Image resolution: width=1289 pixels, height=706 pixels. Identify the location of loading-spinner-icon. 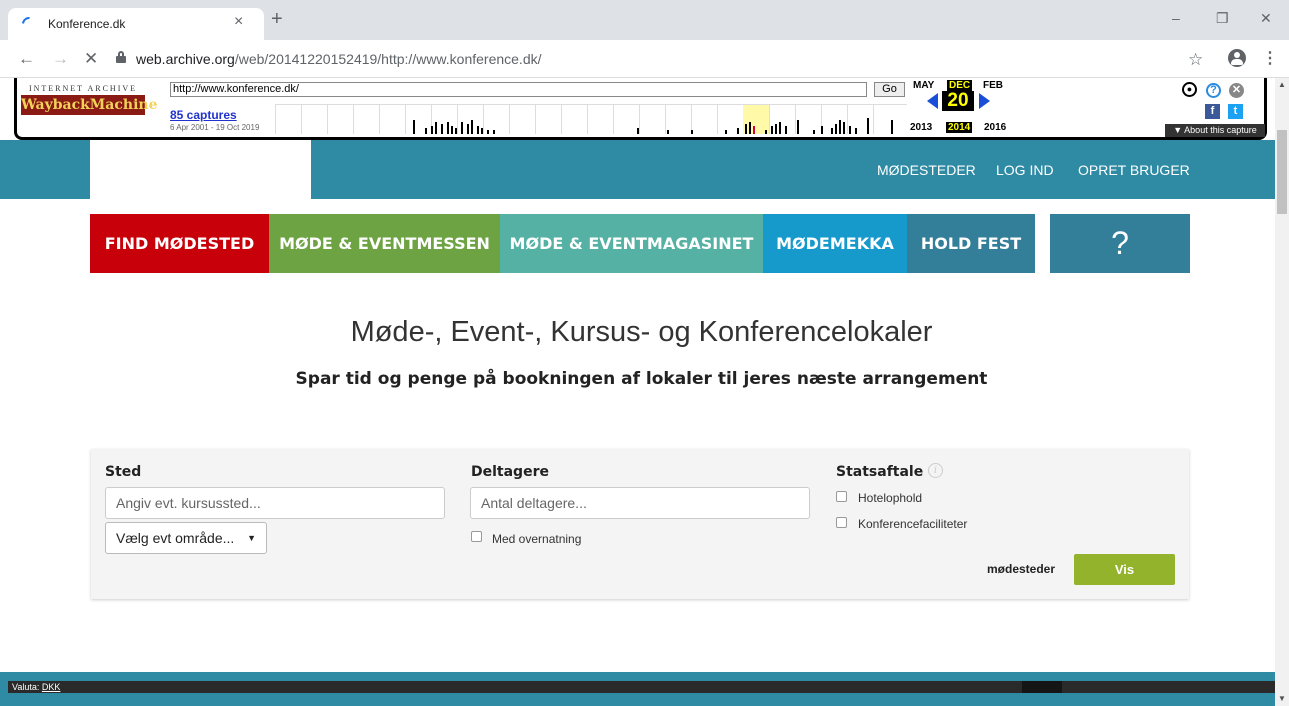
(29, 24).